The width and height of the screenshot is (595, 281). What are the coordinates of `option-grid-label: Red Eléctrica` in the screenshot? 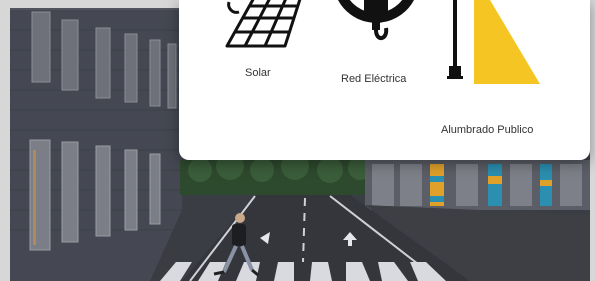 It's located at (374, 79).